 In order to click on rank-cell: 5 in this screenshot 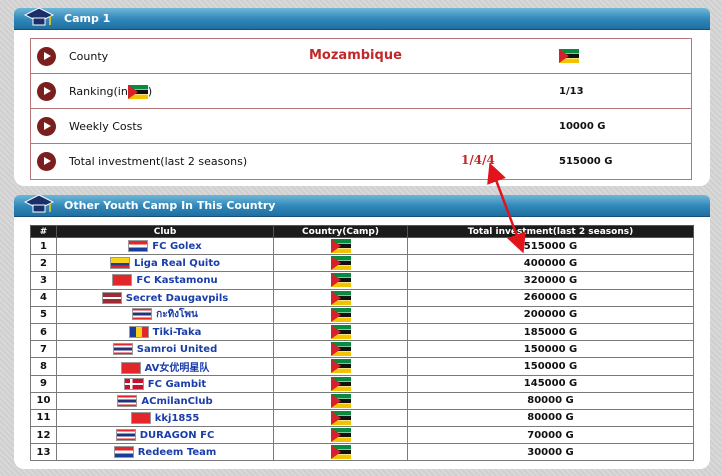, I will do `click(43, 314)`.